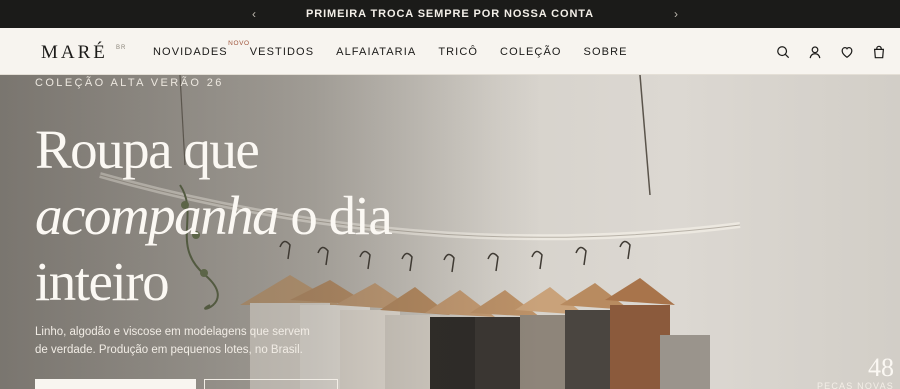 This screenshot has width=900, height=389. I want to click on brand-logo: MARÉ, so click(74, 53).